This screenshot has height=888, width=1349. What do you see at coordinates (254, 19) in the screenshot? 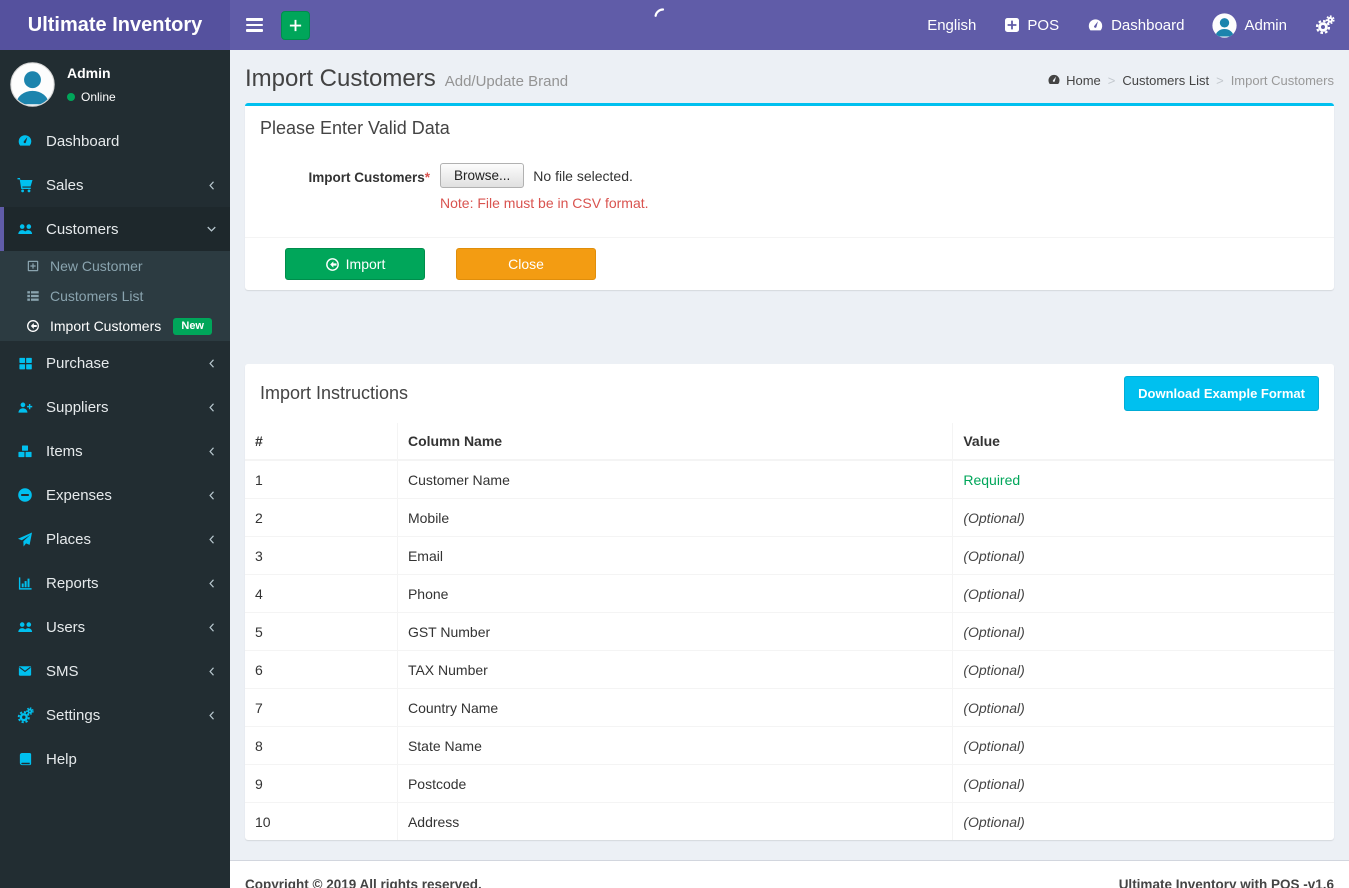
I see `hamburger-icon` at bounding box center [254, 19].